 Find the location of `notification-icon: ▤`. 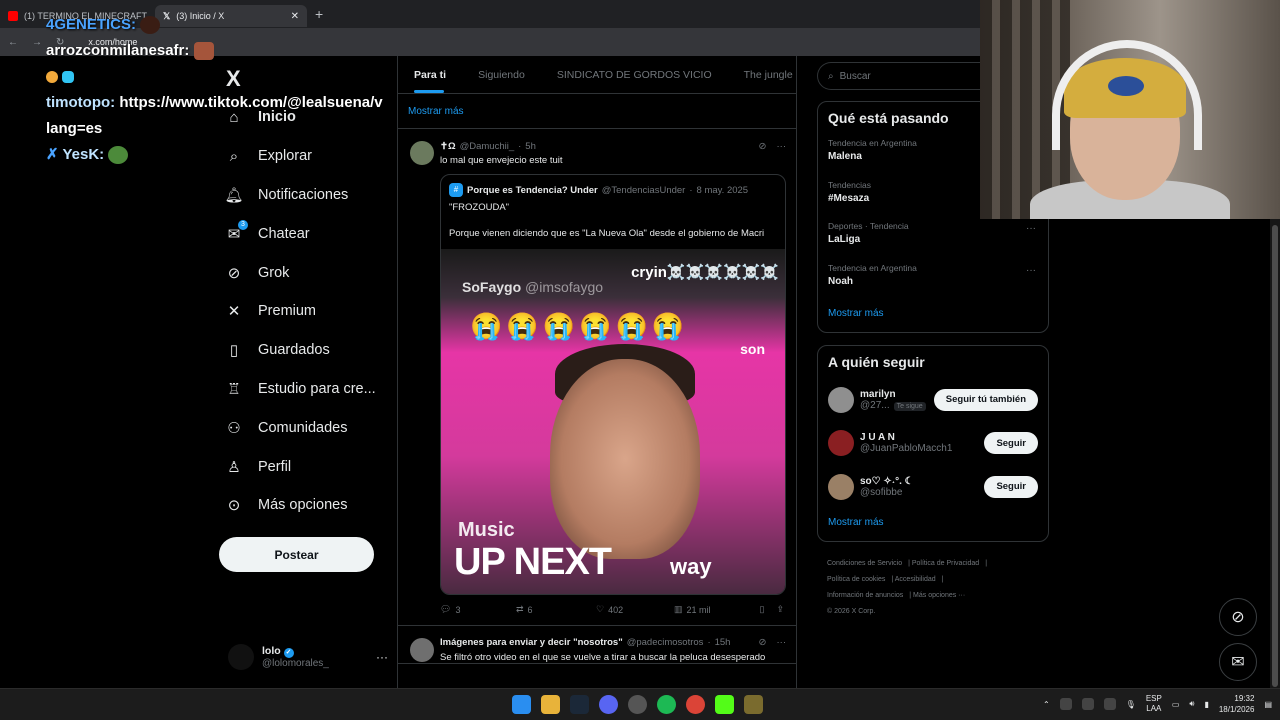

notification-icon: ▤ is located at coordinates (1268, 704).